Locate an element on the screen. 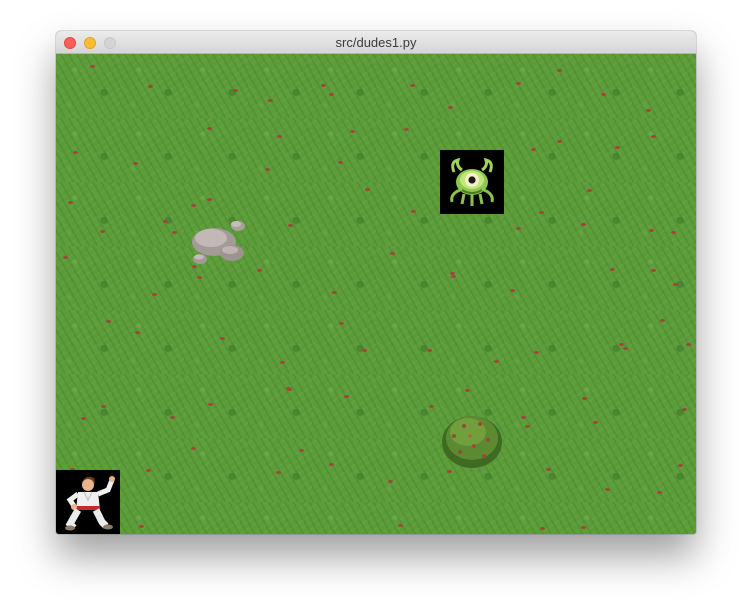 The height and width of the screenshot is (614, 752). window-title: src/dudes1.py is located at coordinates (376, 42).